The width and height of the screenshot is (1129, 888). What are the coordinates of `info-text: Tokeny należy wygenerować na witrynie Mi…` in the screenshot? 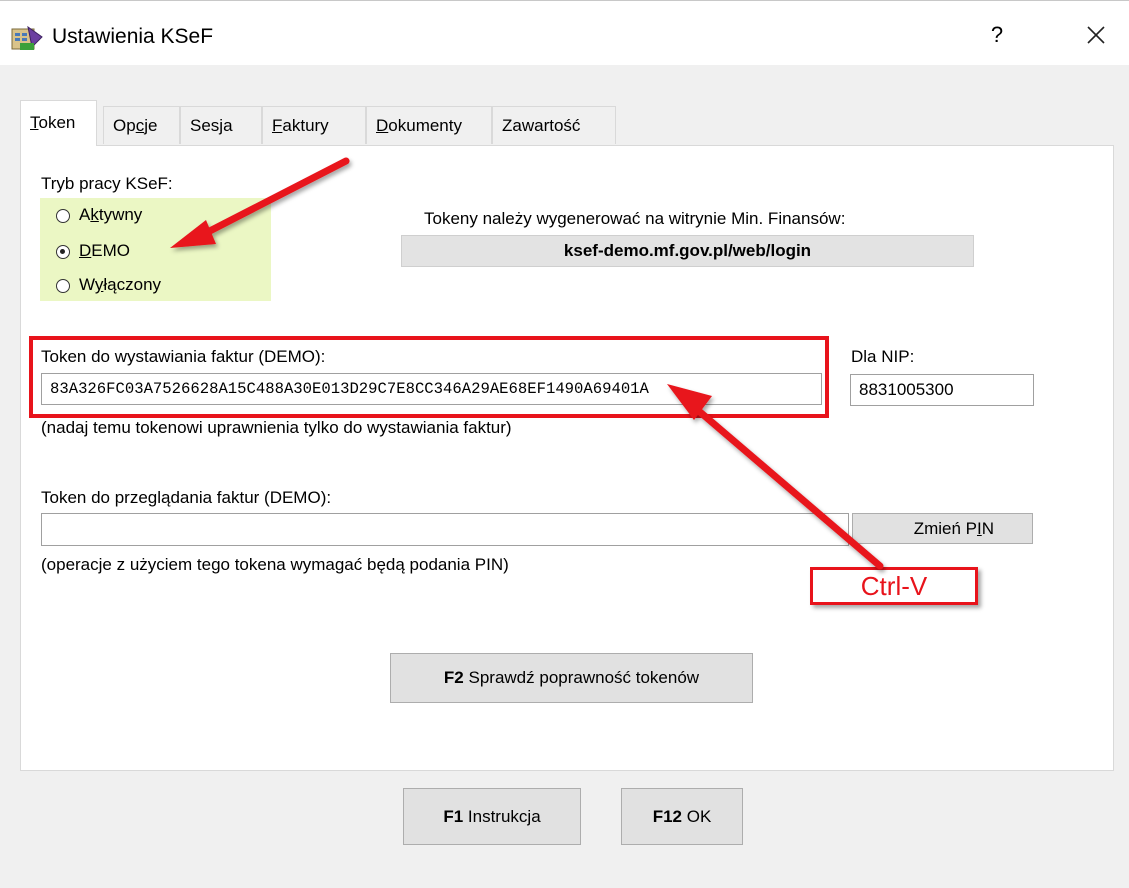 It's located at (635, 218).